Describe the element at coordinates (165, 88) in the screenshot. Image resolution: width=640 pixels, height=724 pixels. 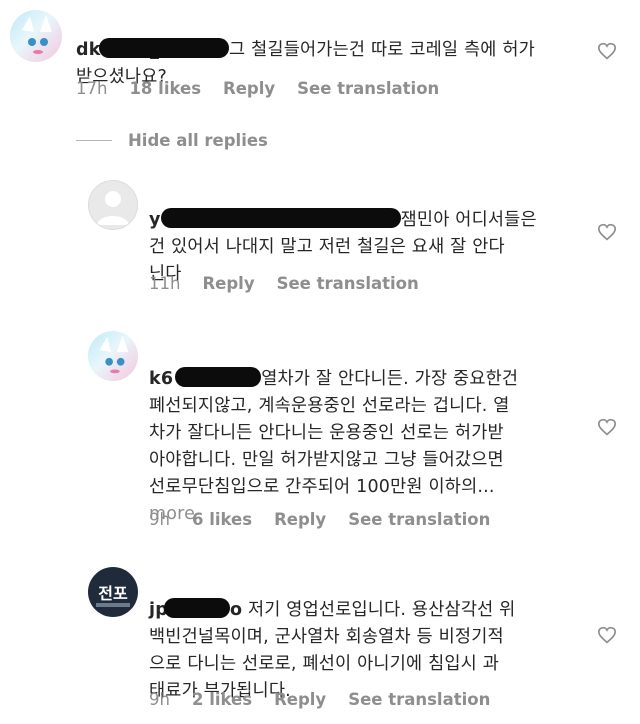
I see `likes-count: 18 likes` at that location.